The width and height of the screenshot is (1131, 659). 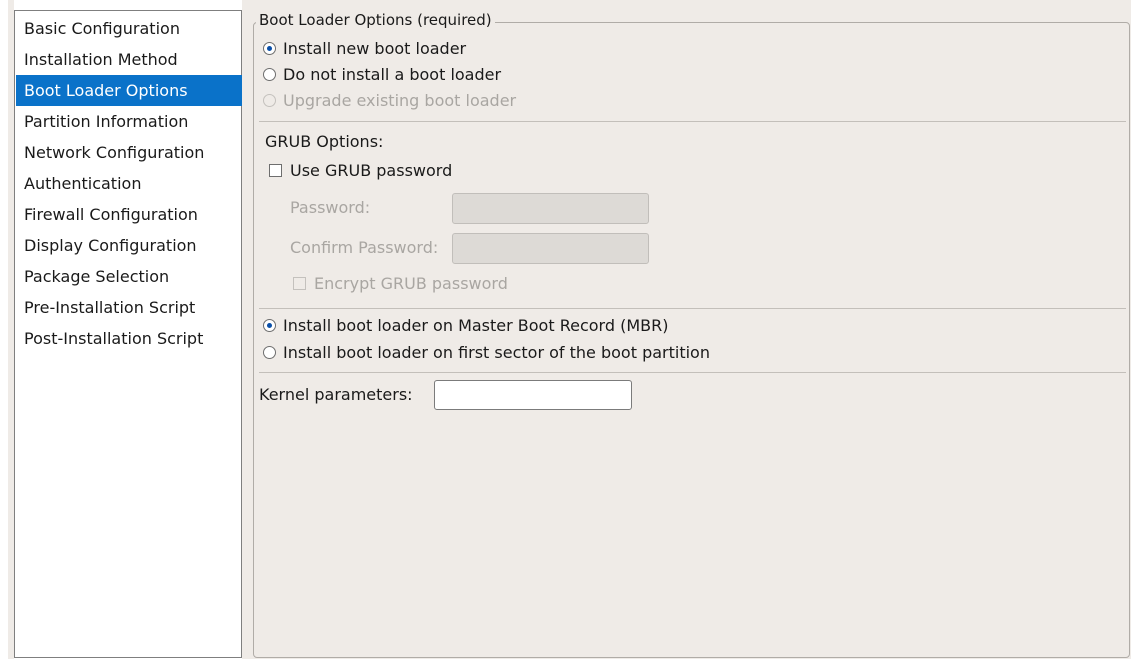 What do you see at coordinates (129, 90) in the screenshot?
I see `sidebar-item-boot-loader-options: Boot Loader Options` at bounding box center [129, 90].